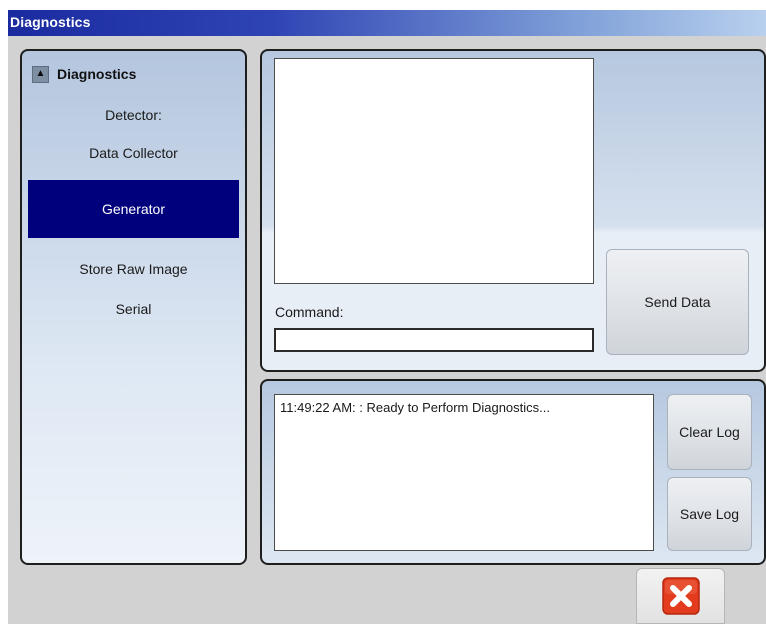  I want to click on send-data-button: Send Data, so click(677, 302).